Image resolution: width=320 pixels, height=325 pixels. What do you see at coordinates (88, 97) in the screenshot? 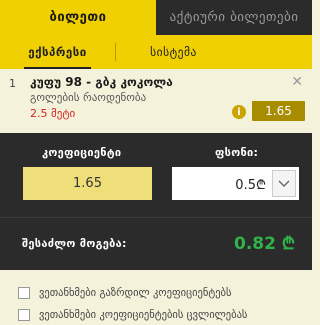
I see `bet-market: გოლების რაოდენობა` at bounding box center [88, 97].